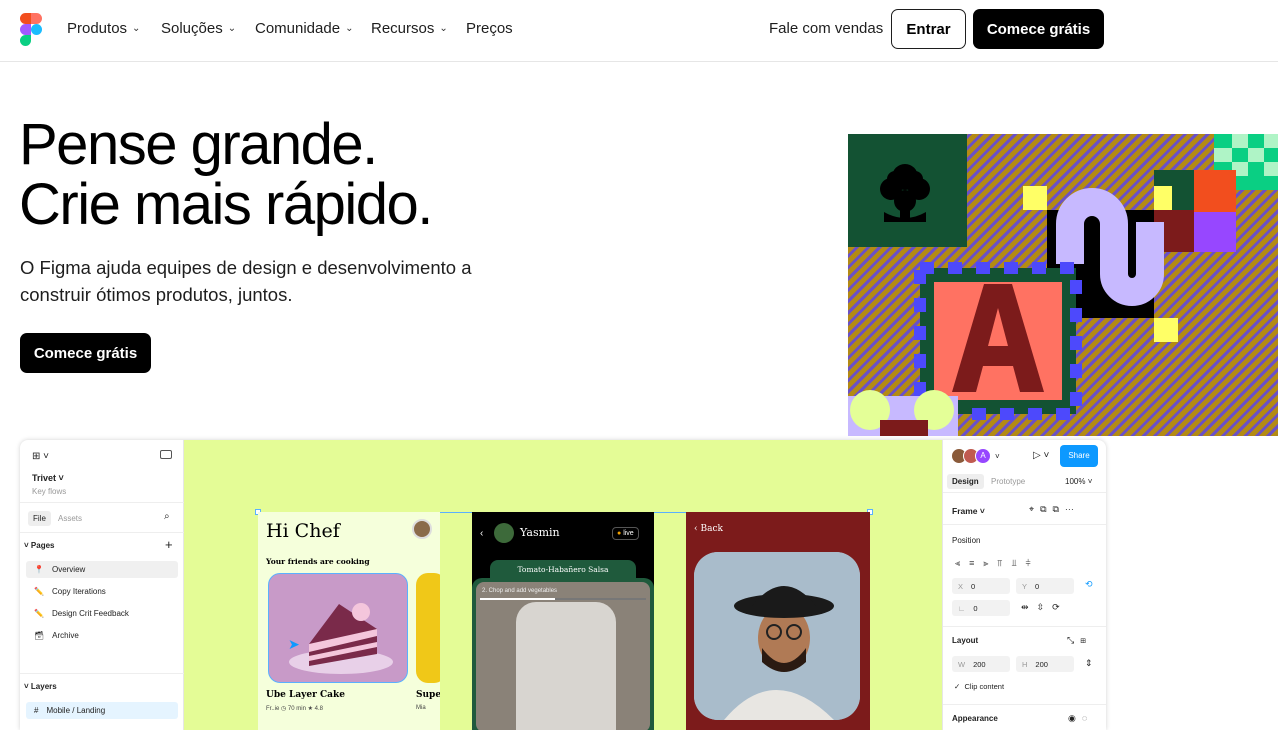  What do you see at coordinates (103, 28) in the screenshot?
I see `nav-produtos: Produtos ⌄` at bounding box center [103, 28].